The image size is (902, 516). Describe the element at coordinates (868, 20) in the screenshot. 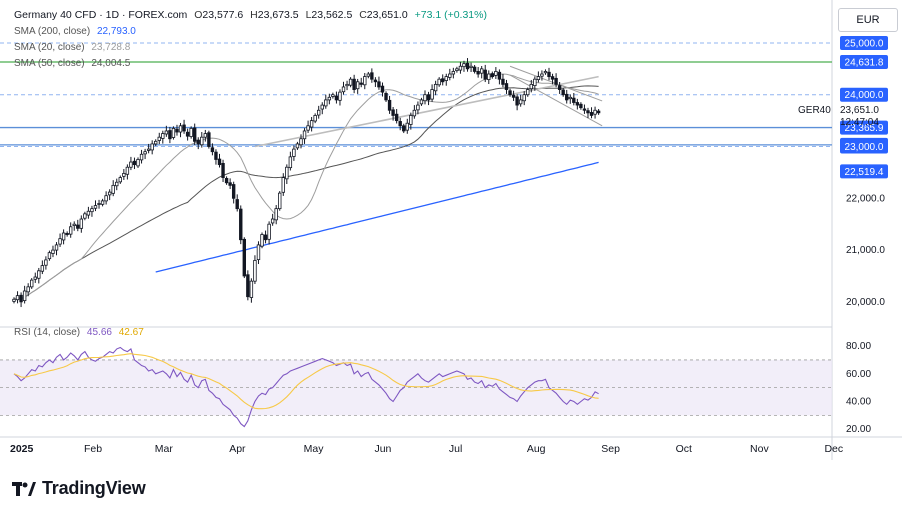

I see `currency-button: EUR` at that location.